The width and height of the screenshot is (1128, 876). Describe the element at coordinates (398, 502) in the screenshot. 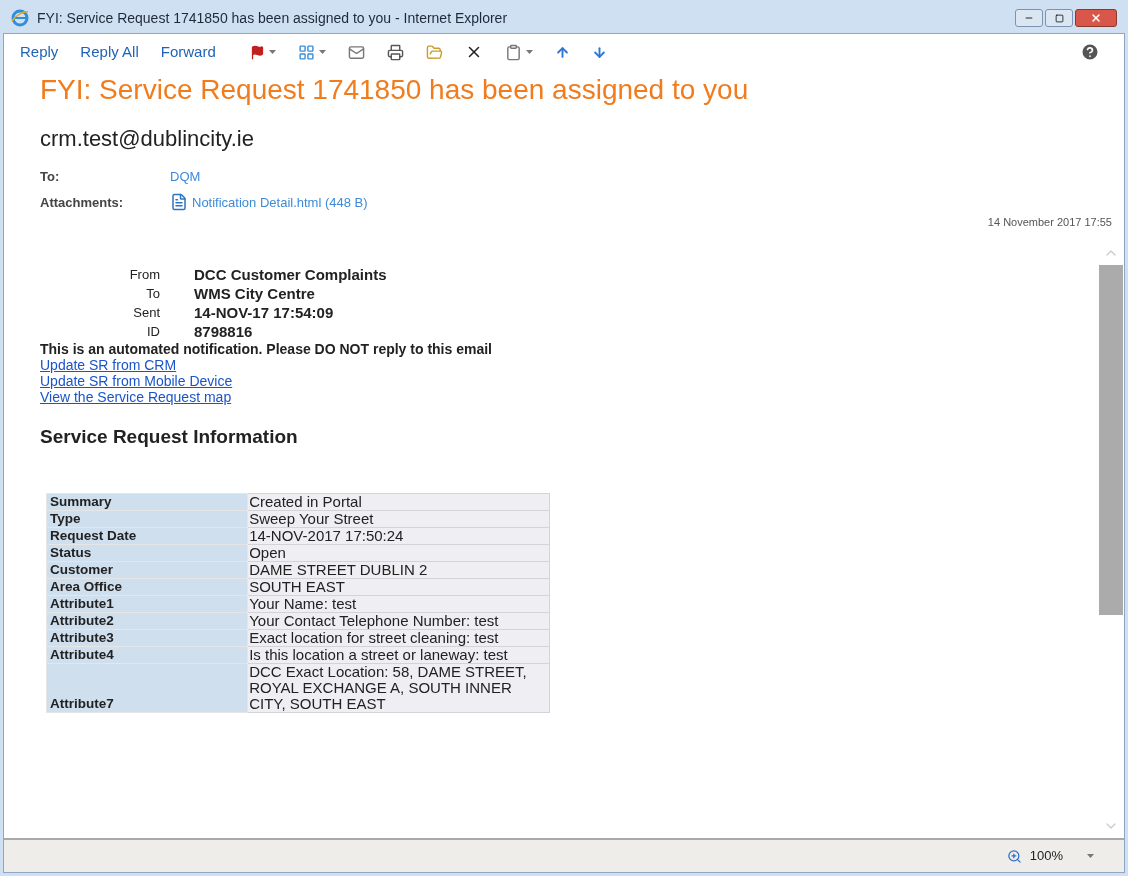

I see `table-value-cell: Created in Portal` at that location.